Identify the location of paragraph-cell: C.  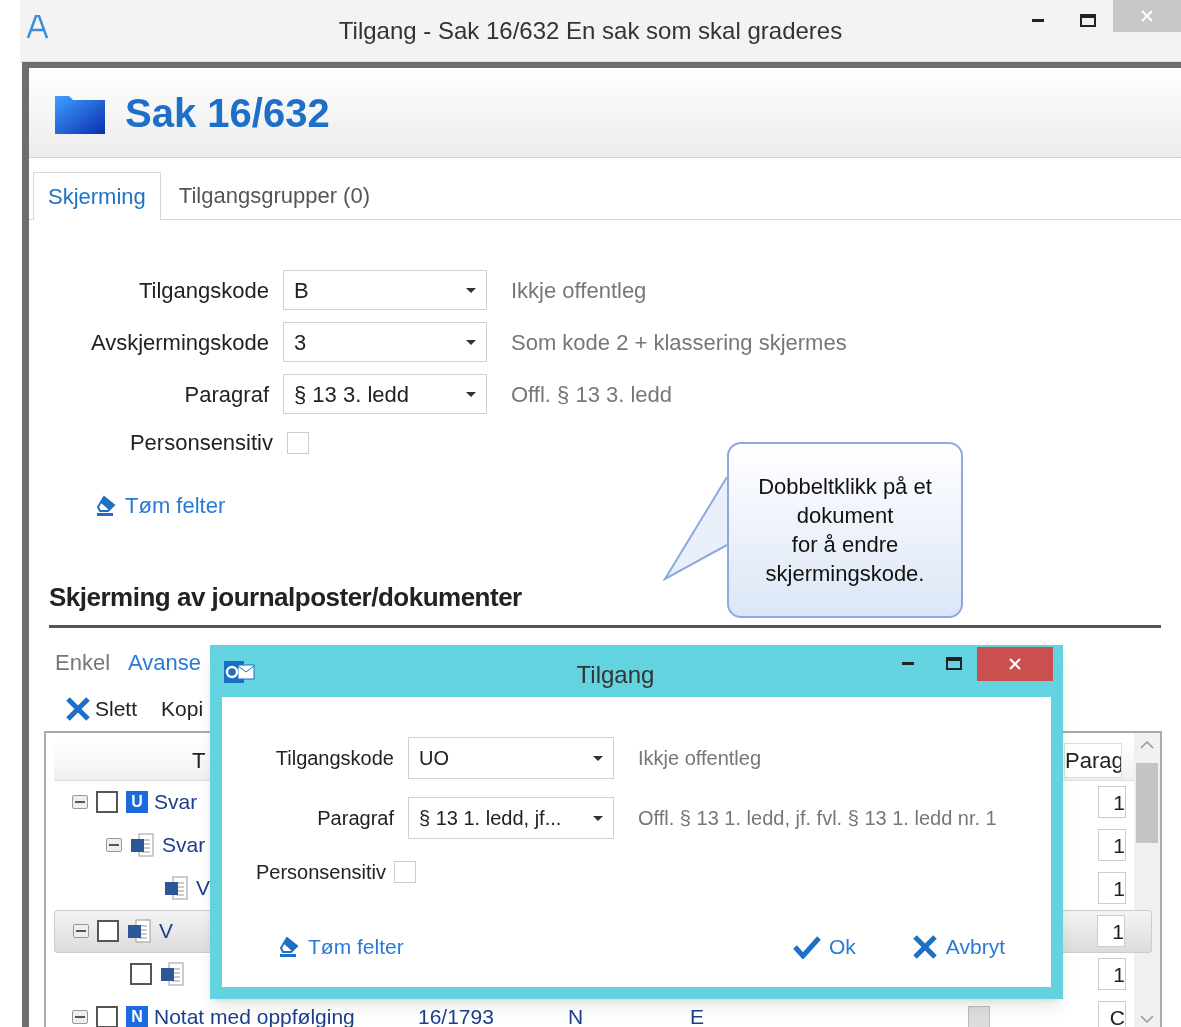
(1112, 1014).